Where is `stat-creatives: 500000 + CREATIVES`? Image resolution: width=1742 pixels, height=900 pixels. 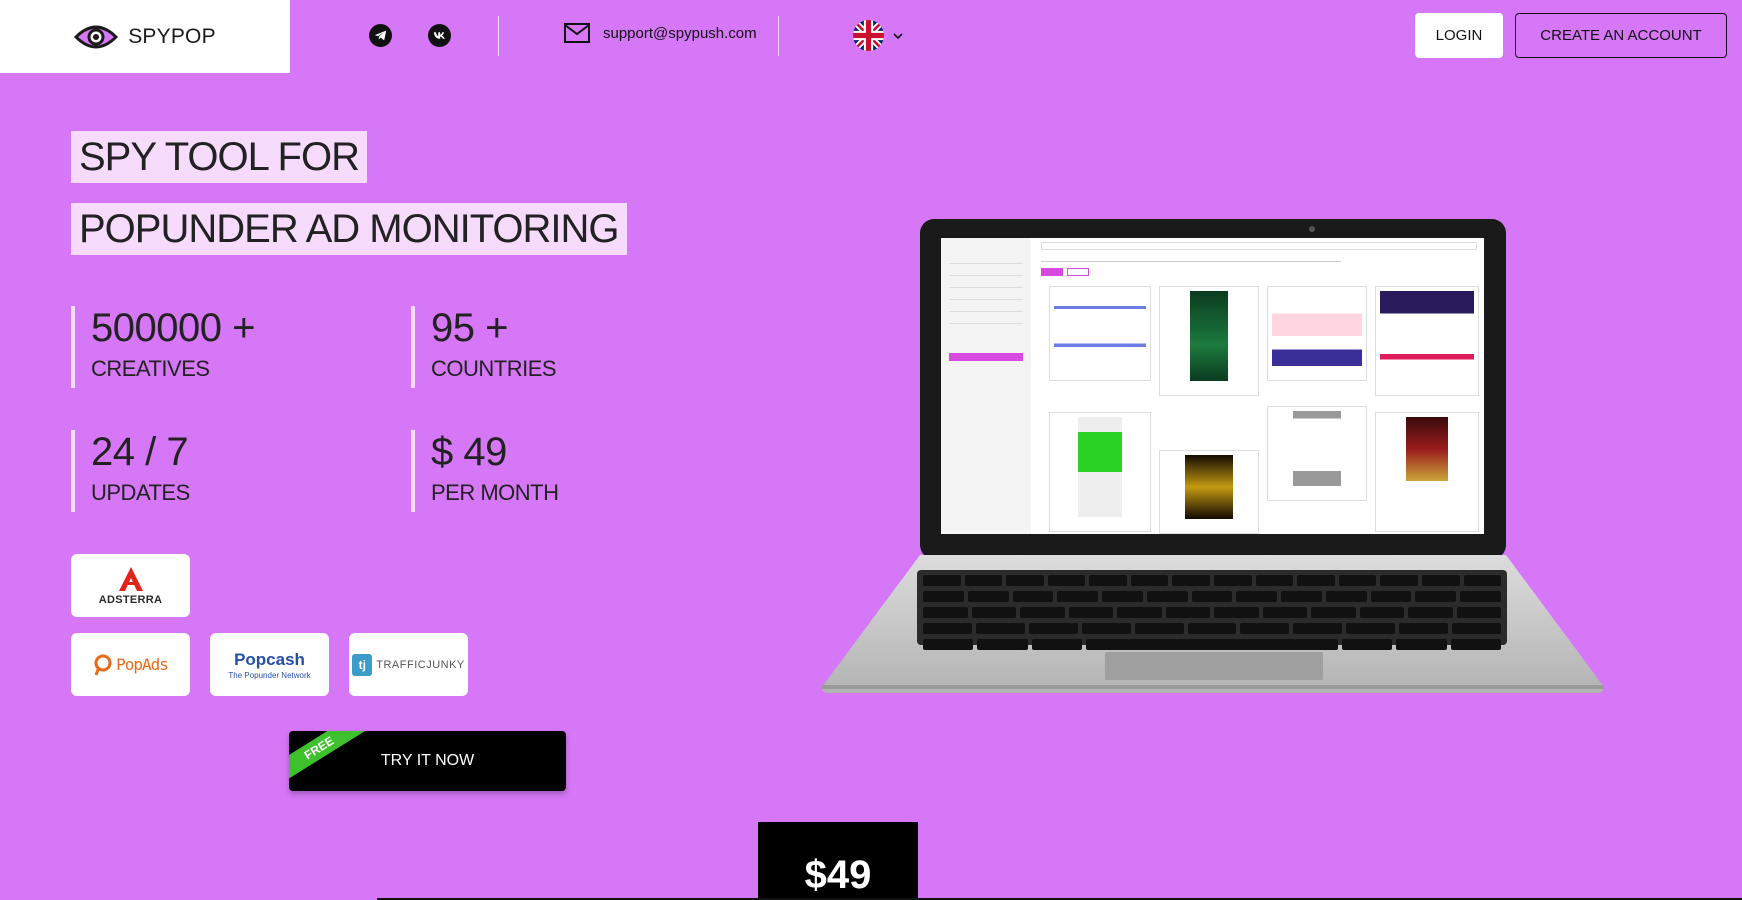
stat-creatives: 500000 + CREATIVES is located at coordinates (163, 347).